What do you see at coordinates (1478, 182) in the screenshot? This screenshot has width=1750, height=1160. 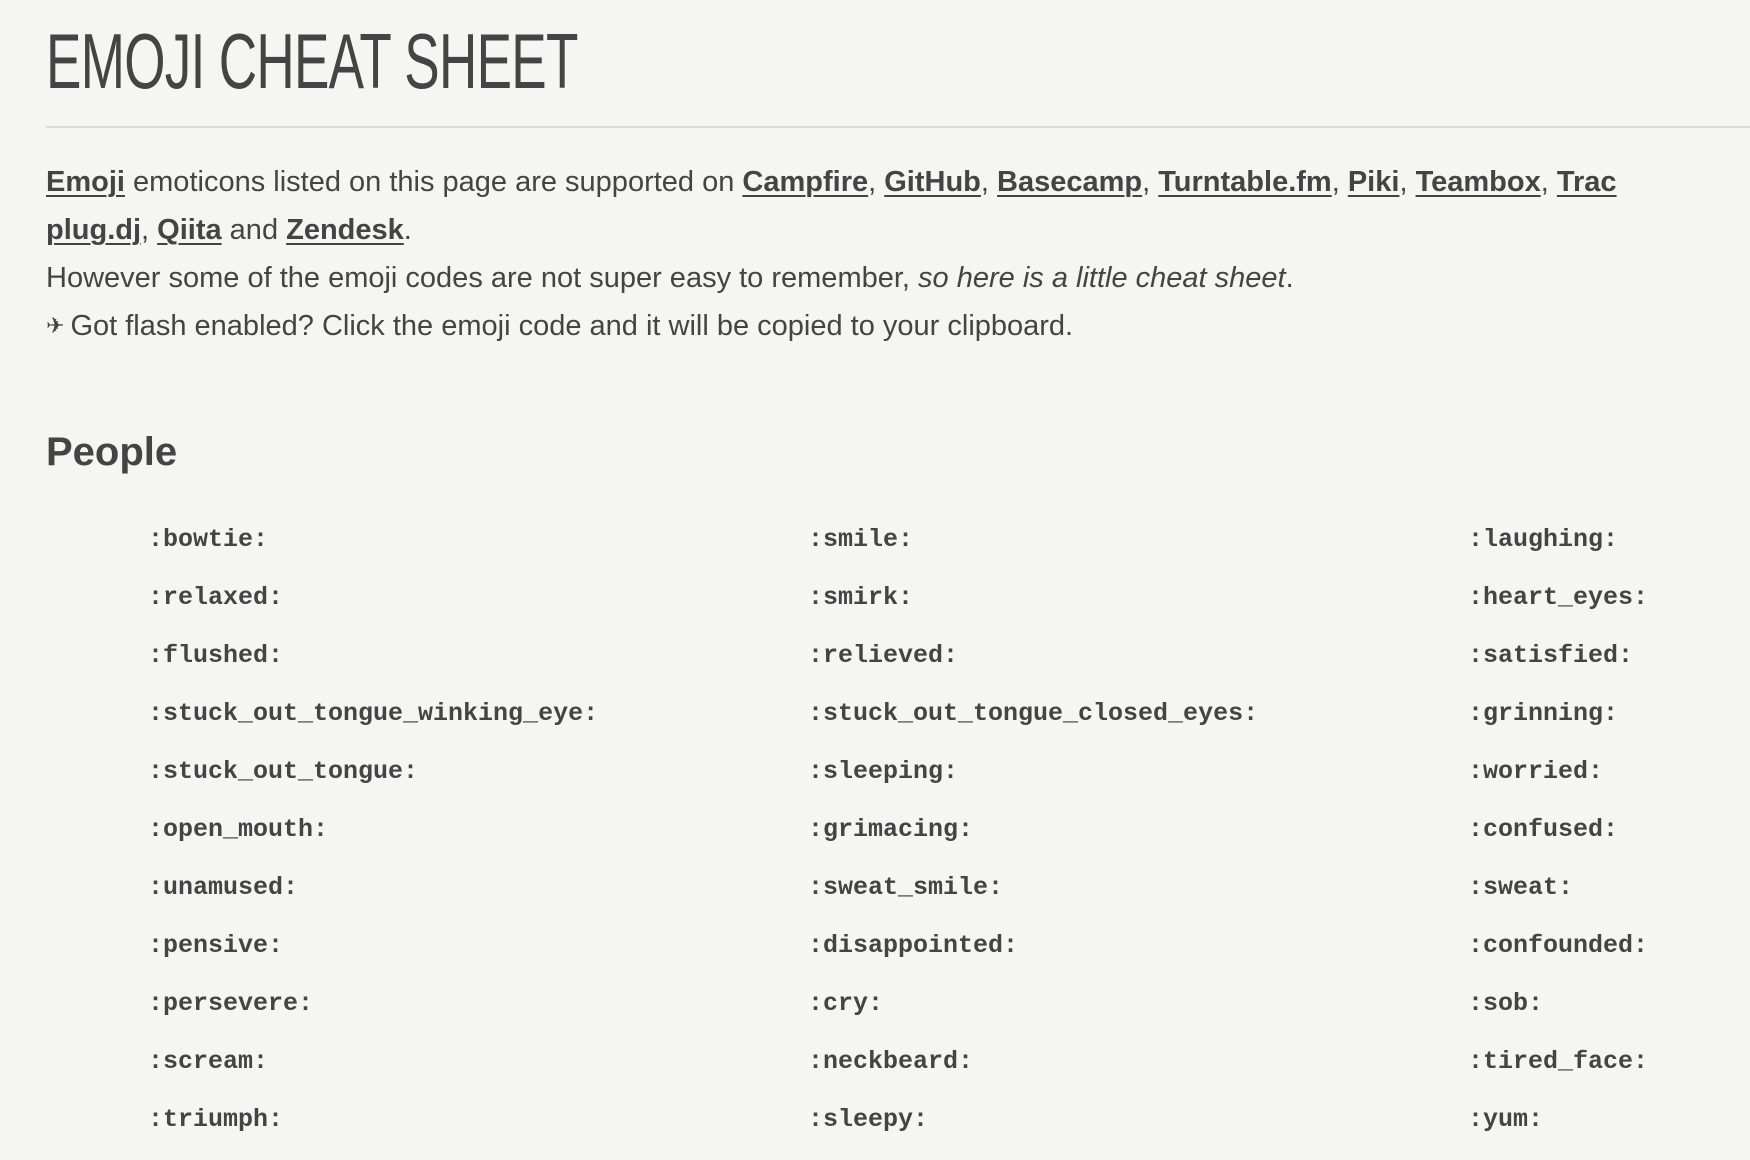 I see `service-link-teambox: Teambox` at bounding box center [1478, 182].